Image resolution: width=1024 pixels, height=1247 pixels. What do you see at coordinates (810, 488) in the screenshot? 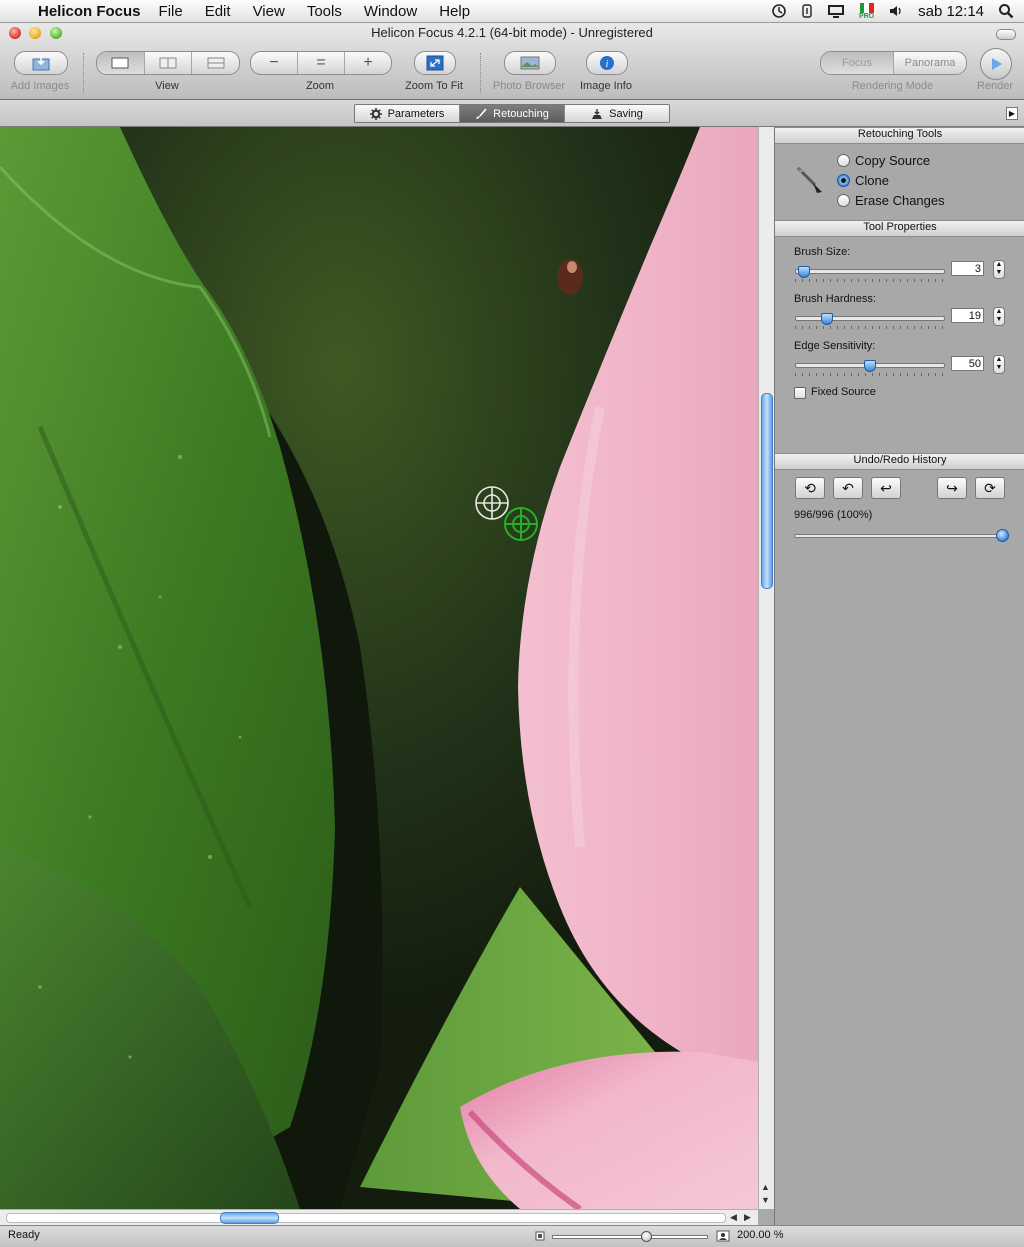
I see `undo-all-button: ⟲` at bounding box center [810, 488].